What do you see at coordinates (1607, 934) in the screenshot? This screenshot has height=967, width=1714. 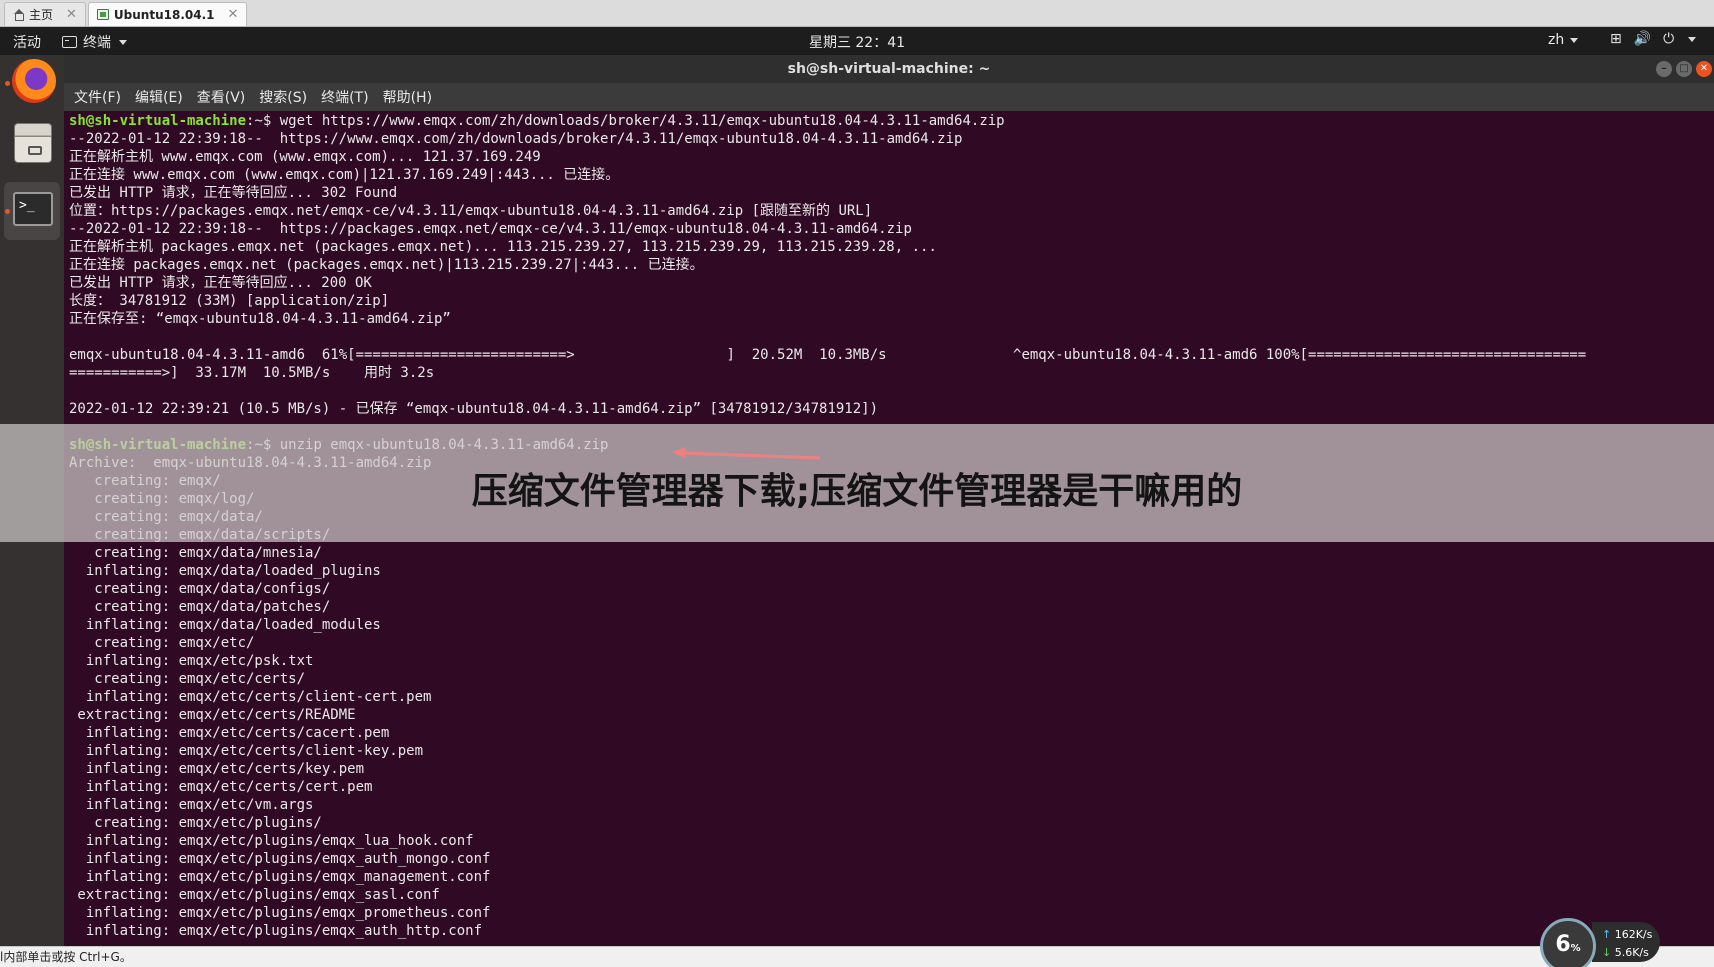 I see `upload-icon: ↑` at bounding box center [1607, 934].